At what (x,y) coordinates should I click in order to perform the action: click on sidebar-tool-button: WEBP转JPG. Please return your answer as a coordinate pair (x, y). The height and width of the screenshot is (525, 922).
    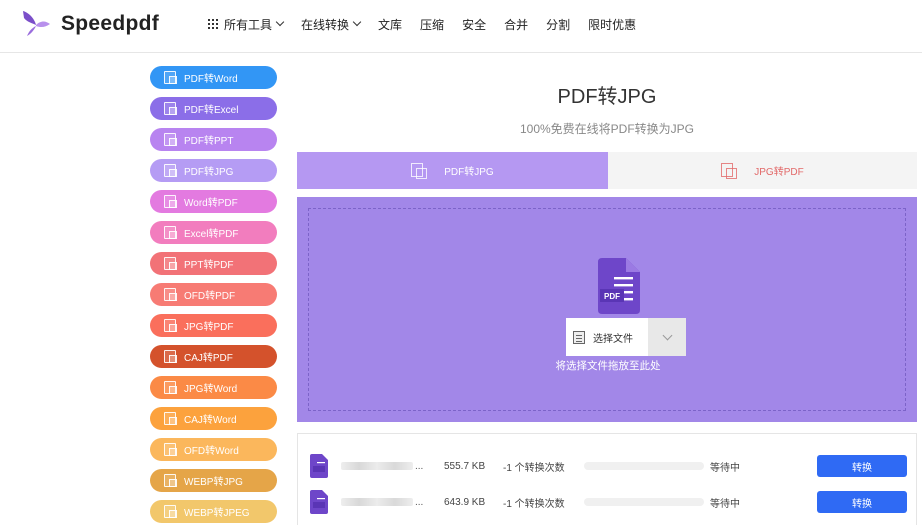
    Looking at the image, I should click on (213, 480).